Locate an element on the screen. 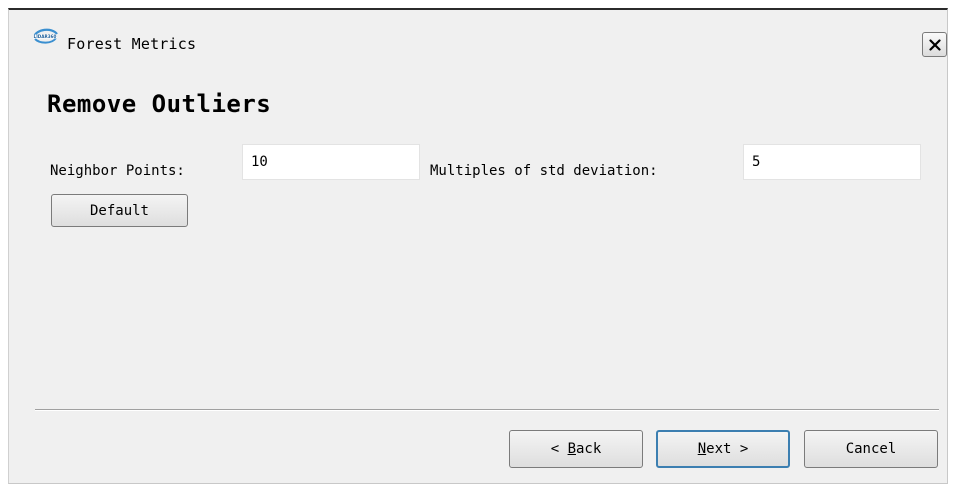 The width and height of the screenshot is (955, 492). next-button: Next > is located at coordinates (723, 449).